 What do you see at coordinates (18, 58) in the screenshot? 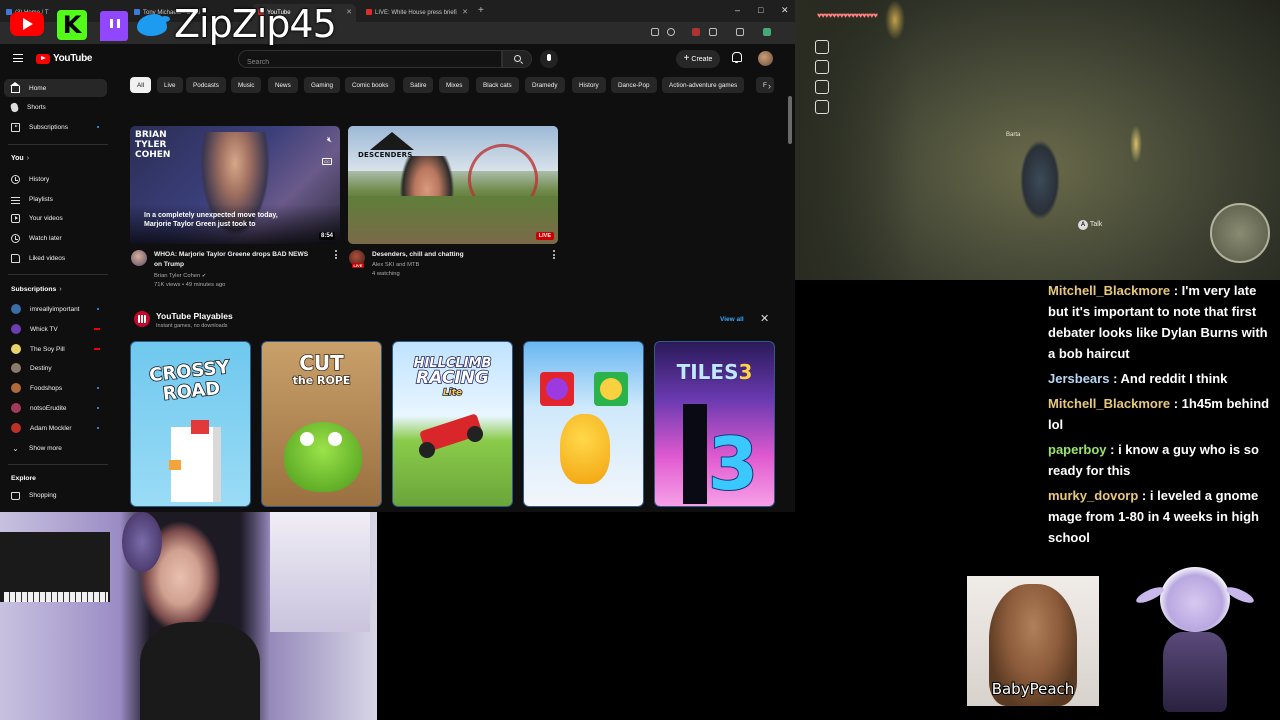
I see `menu-icon` at bounding box center [18, 58].